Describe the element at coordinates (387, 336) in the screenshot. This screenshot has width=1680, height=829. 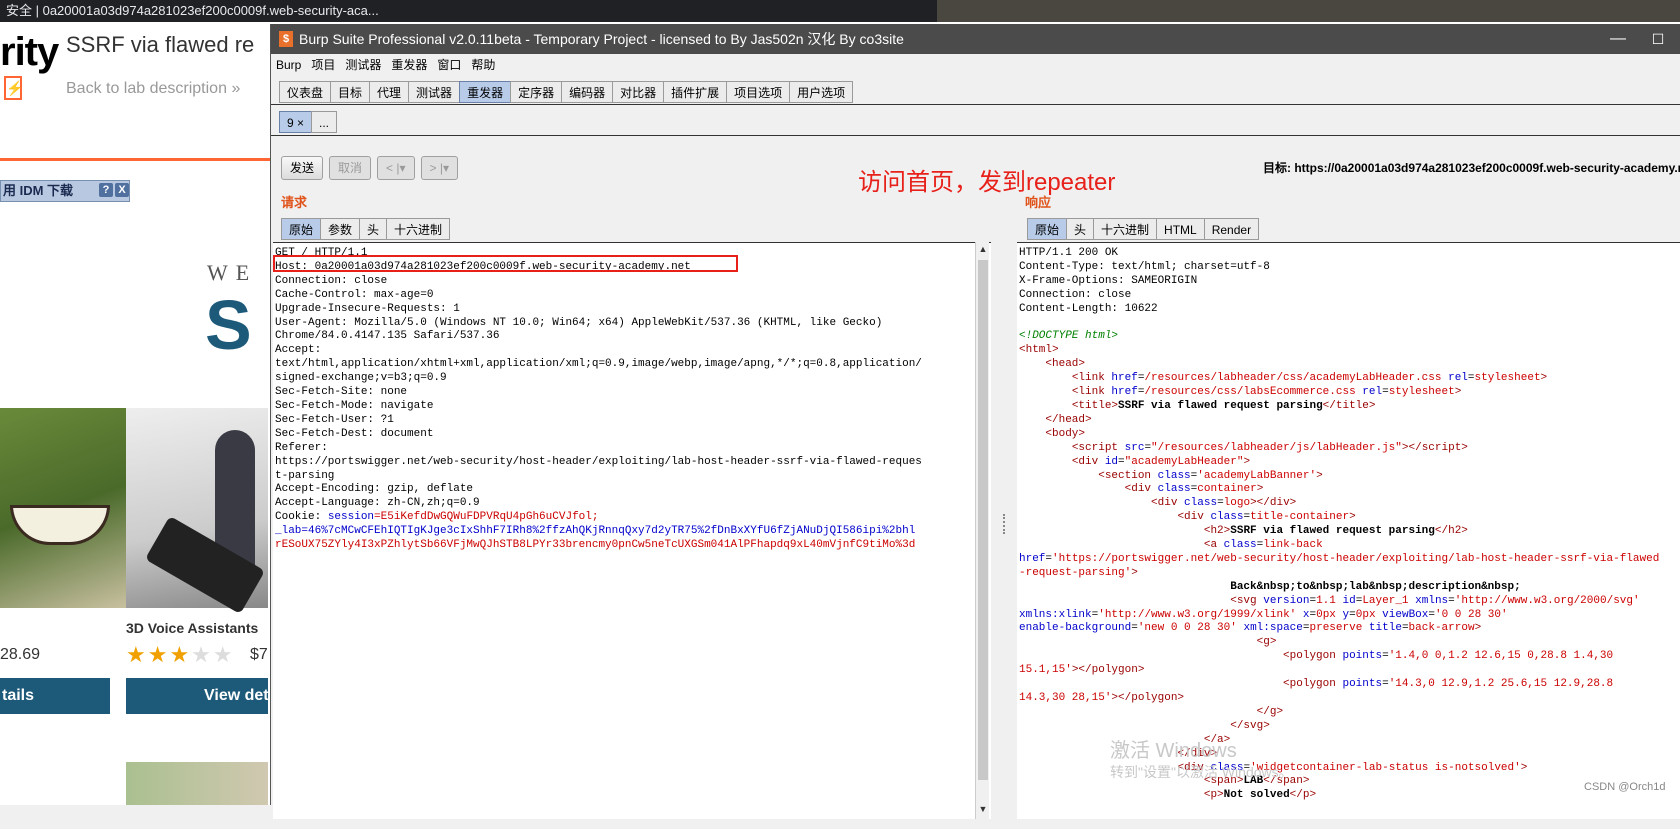
I see `request-line: Chrome/84.0.4147.135 Safari/537.36` at that location.